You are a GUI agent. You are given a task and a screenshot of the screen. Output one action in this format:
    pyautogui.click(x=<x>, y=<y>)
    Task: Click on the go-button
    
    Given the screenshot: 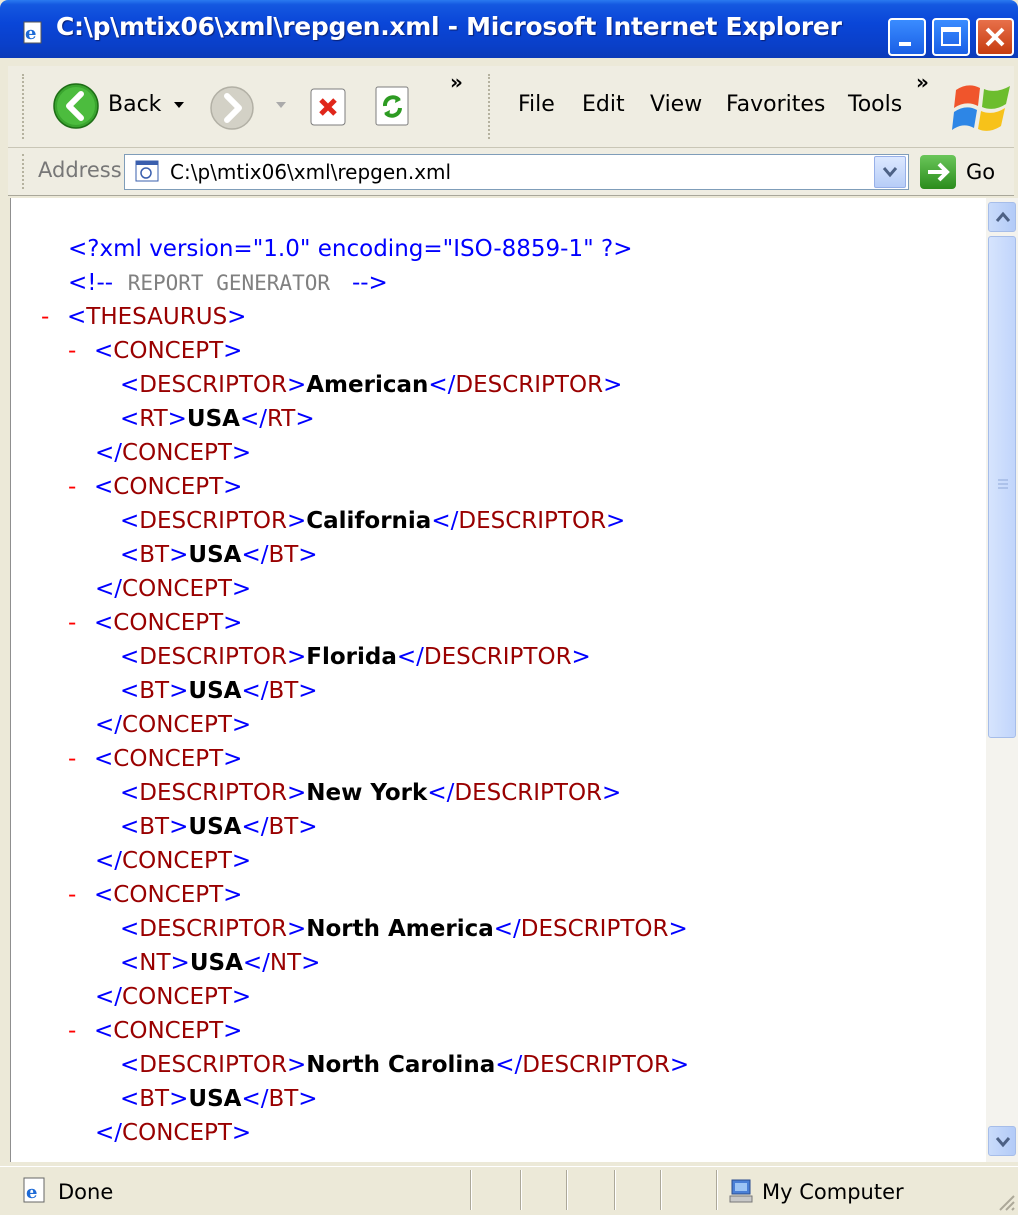 What is the action you would take?
    pyautogui.click(x=938, y=172)
    